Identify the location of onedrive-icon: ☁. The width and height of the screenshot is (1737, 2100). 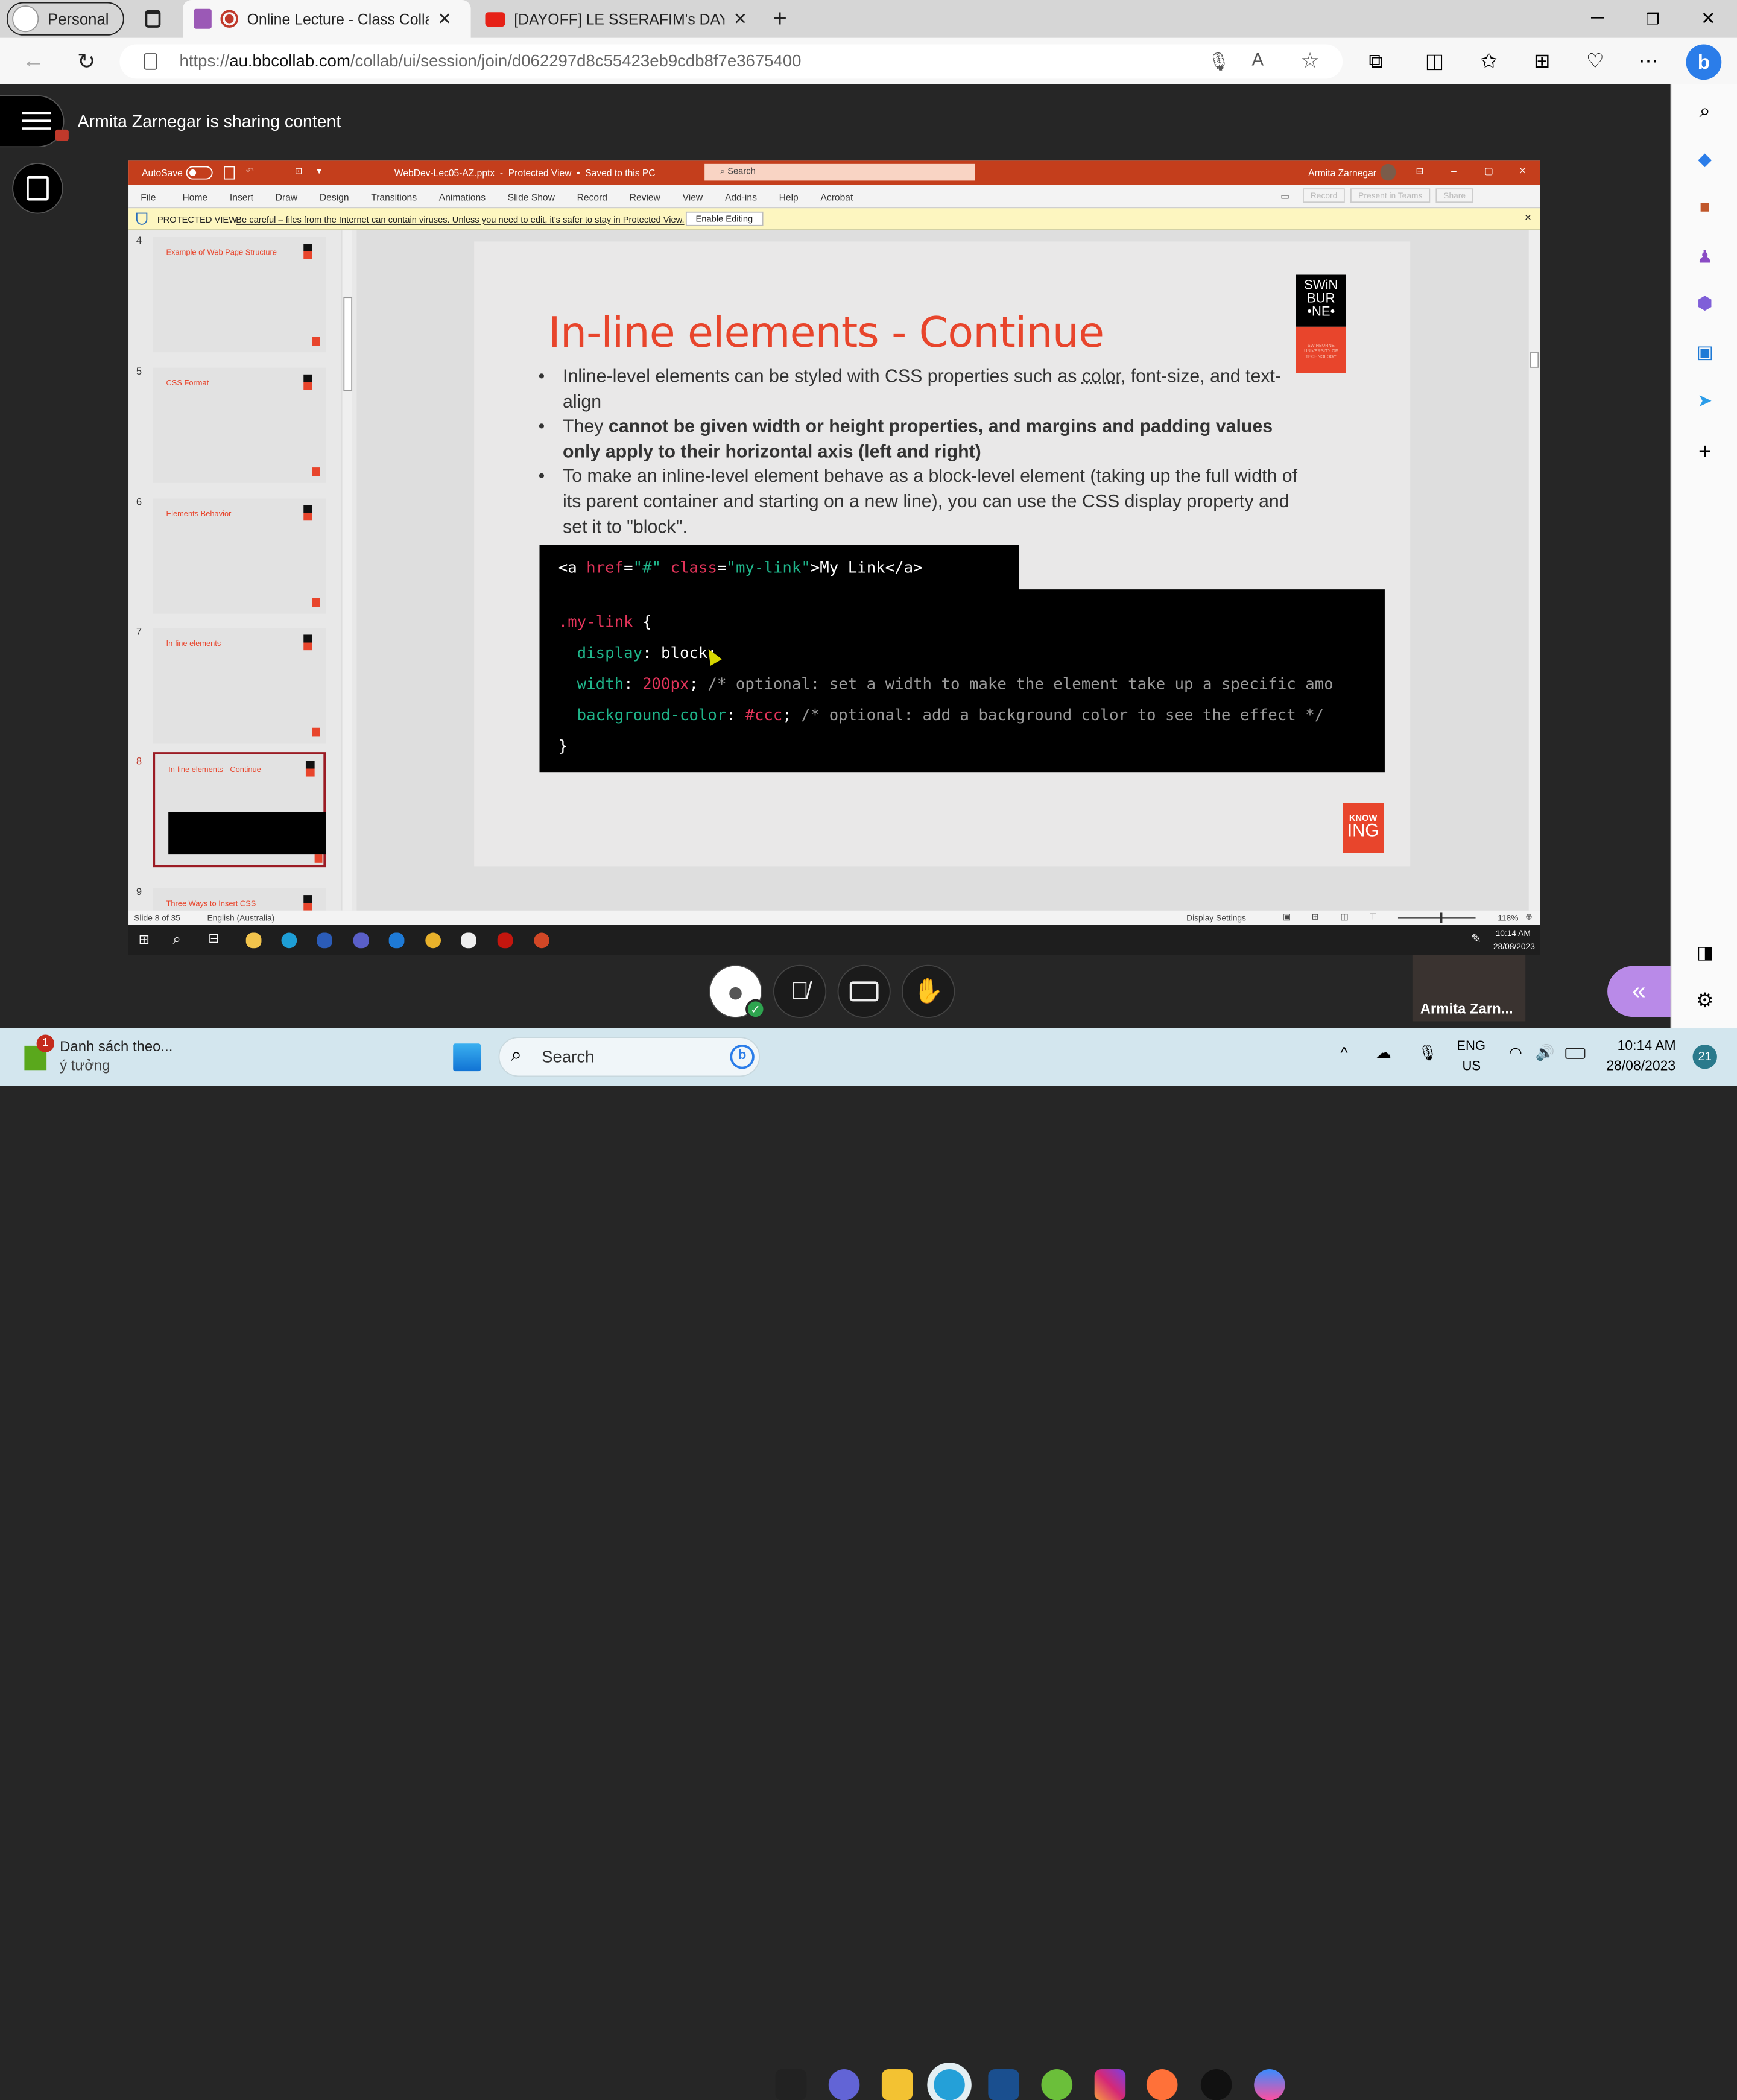
(1383, 1052).